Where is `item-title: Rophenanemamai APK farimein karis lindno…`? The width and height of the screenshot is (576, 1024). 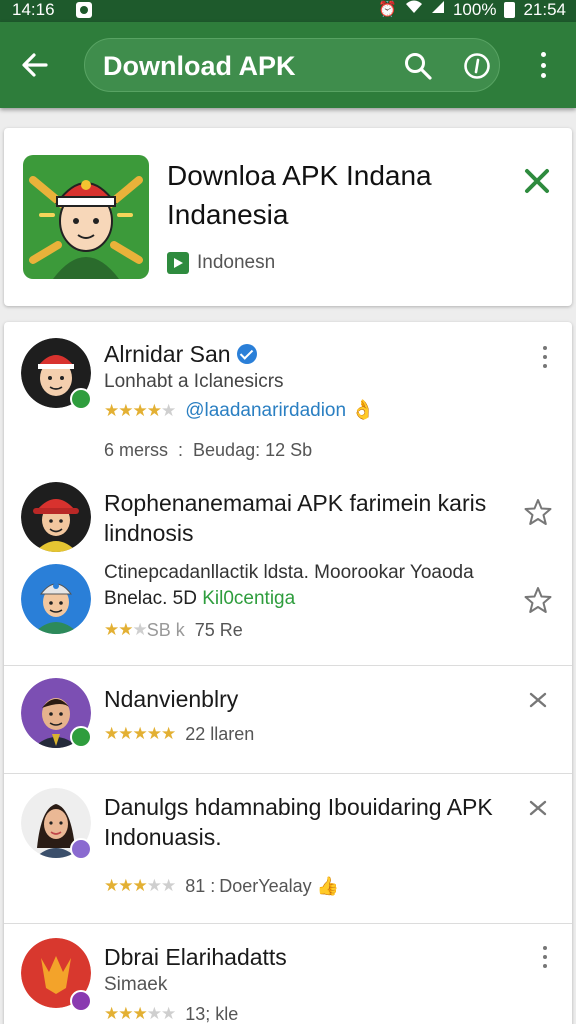
item-title: Rophenanemamai APK farimein karis lindno… is located at coordinates (295, 518).